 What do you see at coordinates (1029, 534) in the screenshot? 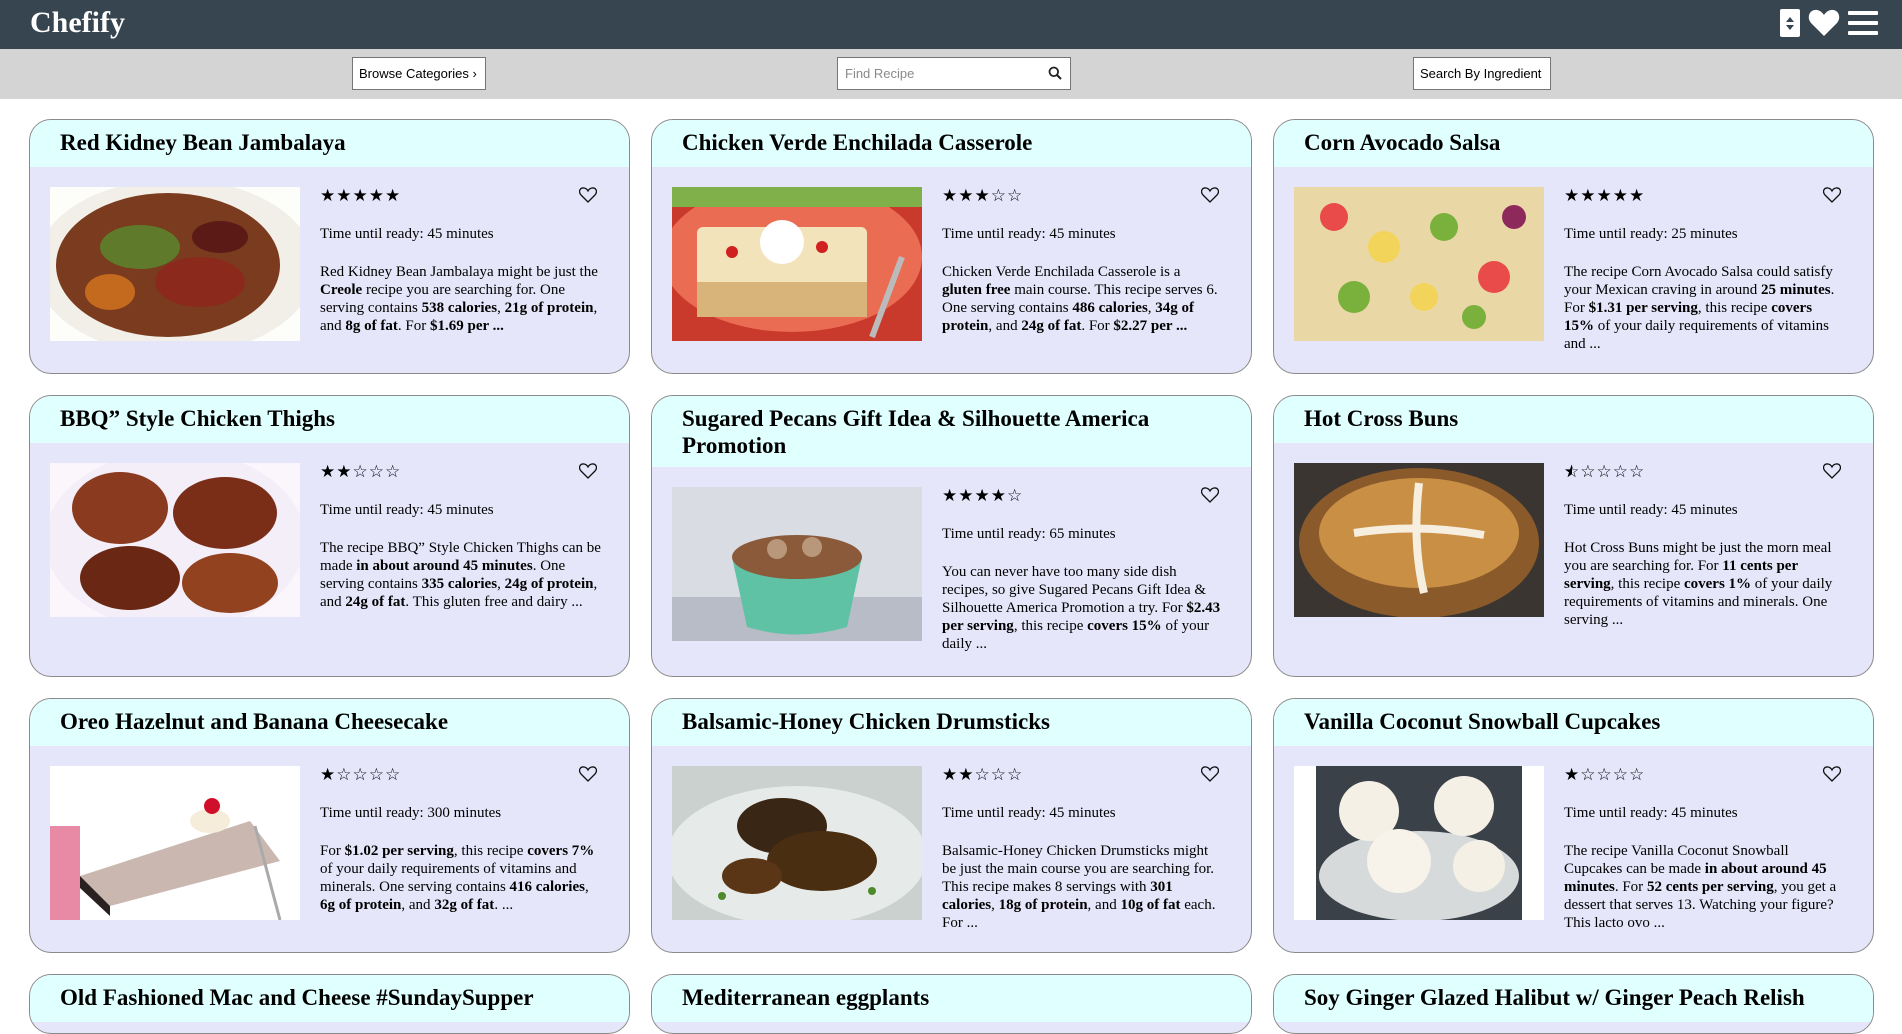
I see `ready-time: Time until ready: 65 minutes` at bounding box center [1029, 534].